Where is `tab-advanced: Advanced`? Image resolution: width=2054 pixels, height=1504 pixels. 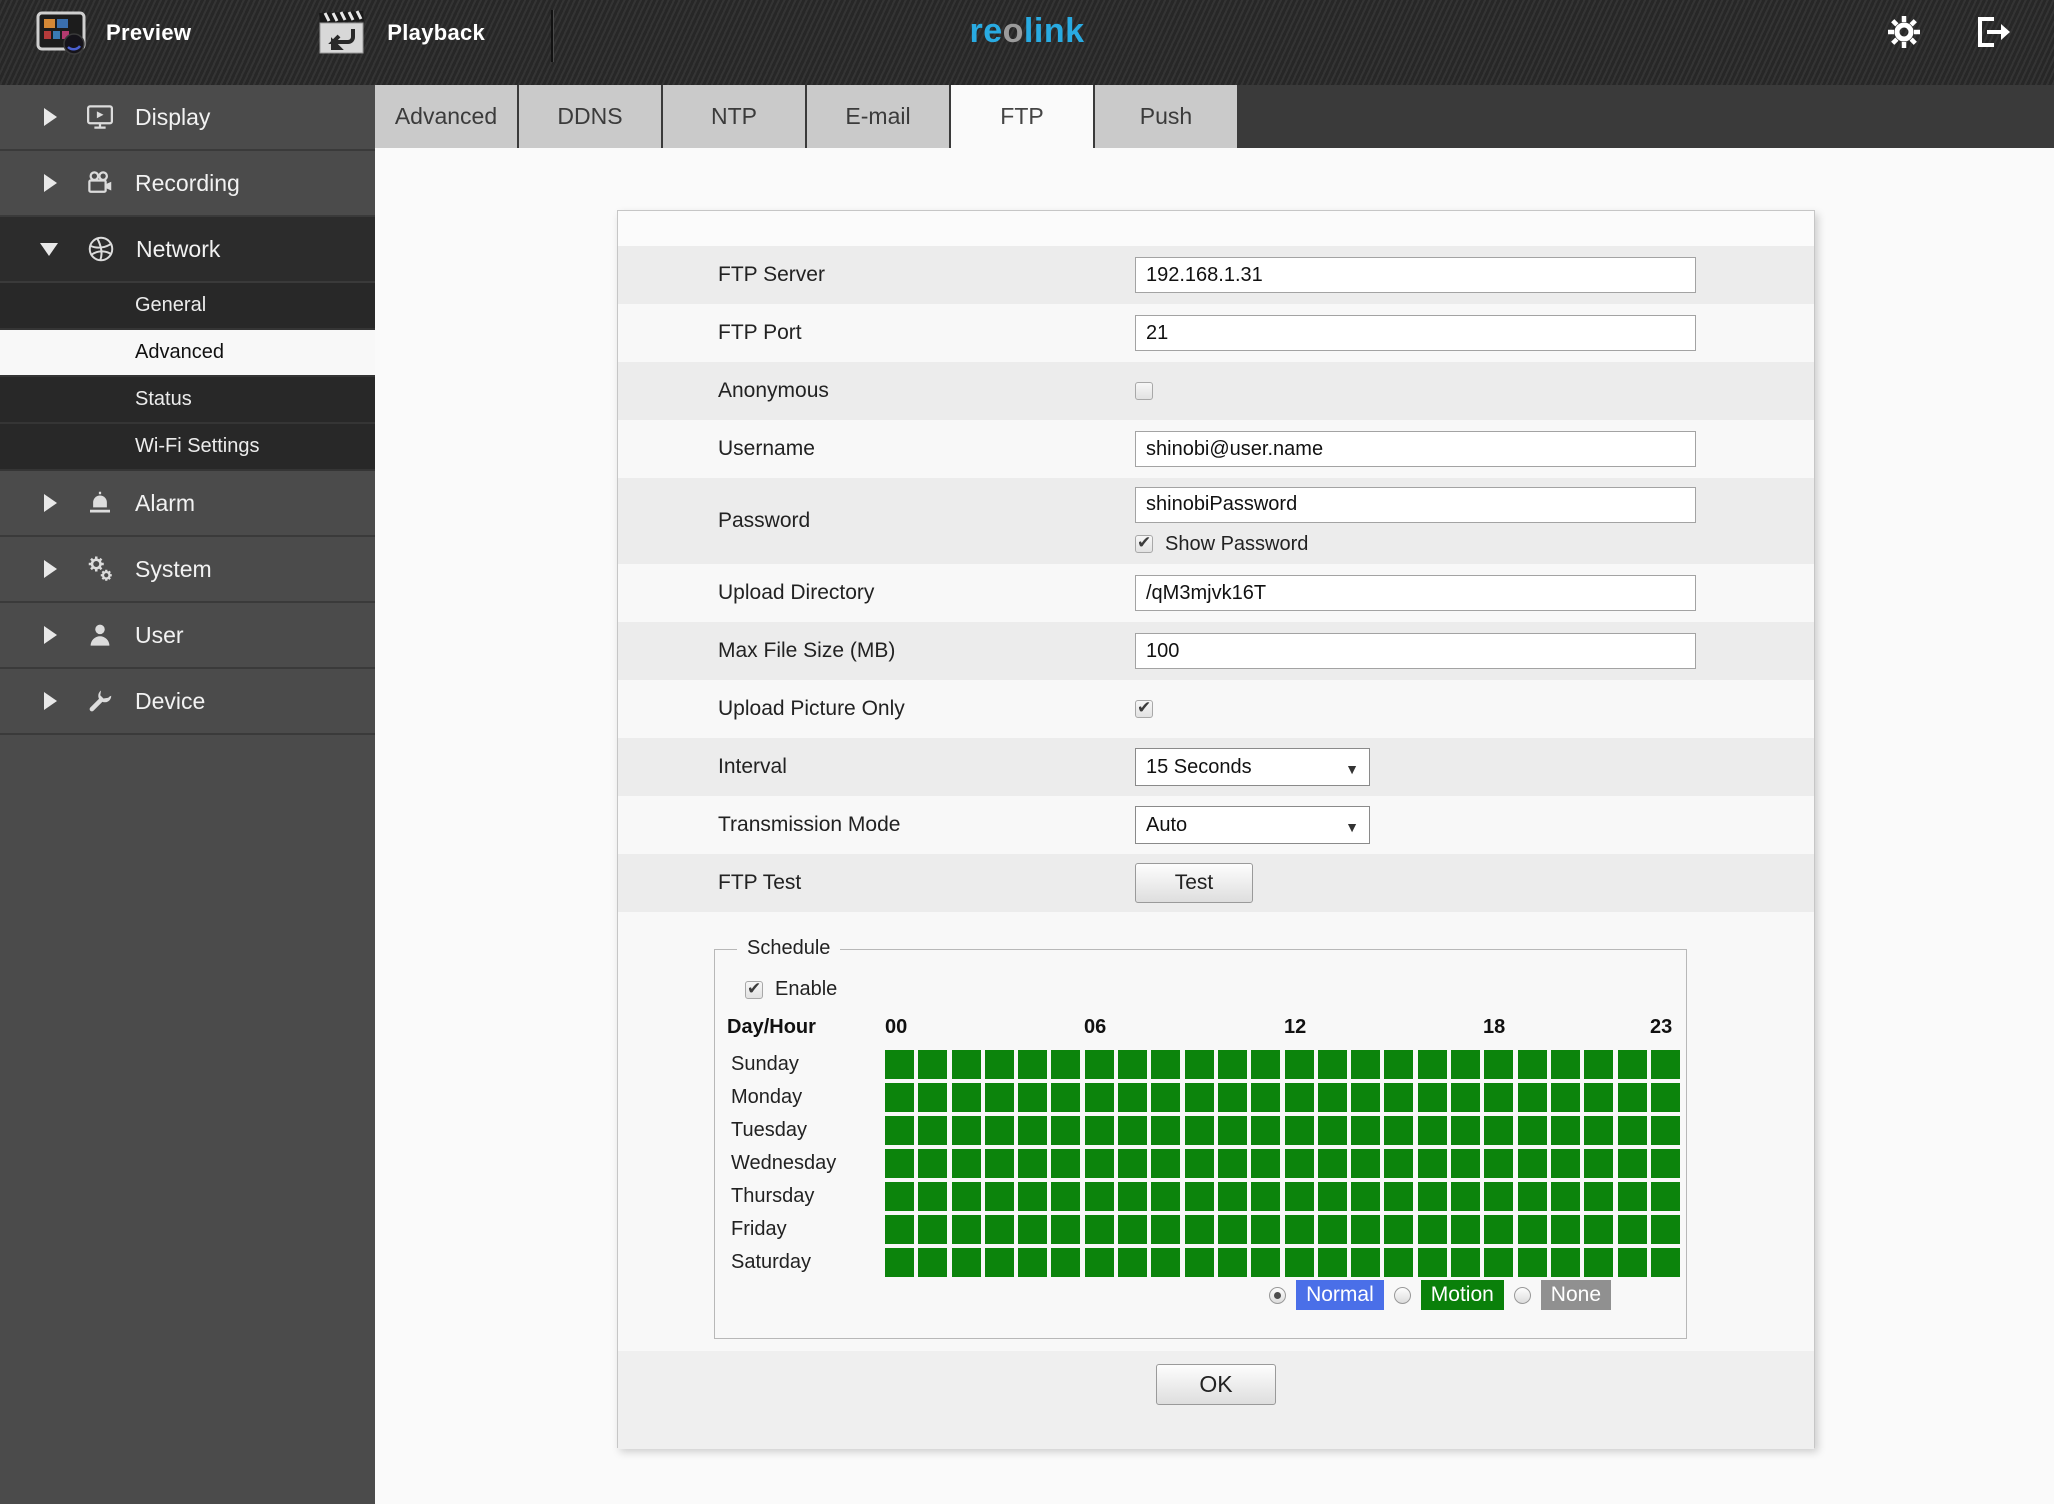 tab-advanced: Advanced is located at coordinates (446, 116).